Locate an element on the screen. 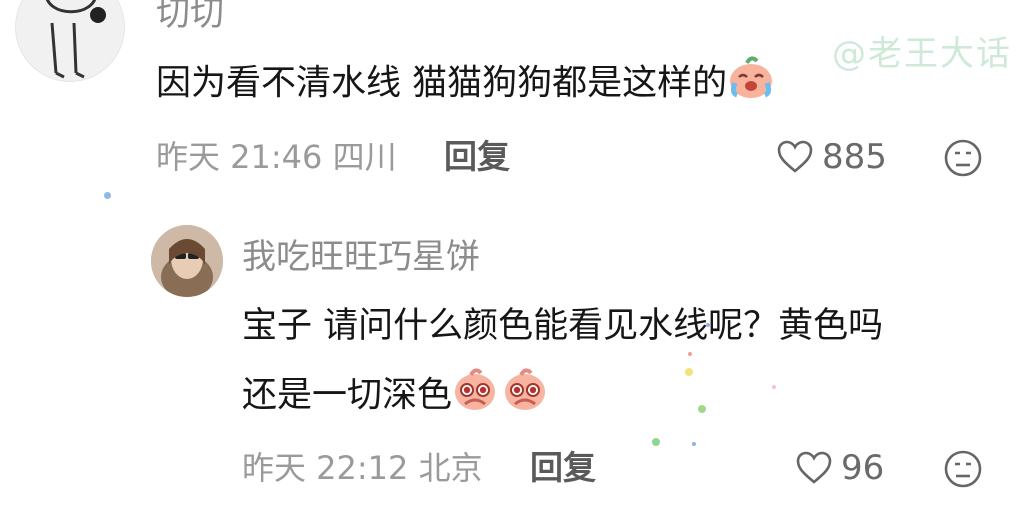  comment-username: 我吃旺旺巧星饼 is located at coordinates (361, 257).